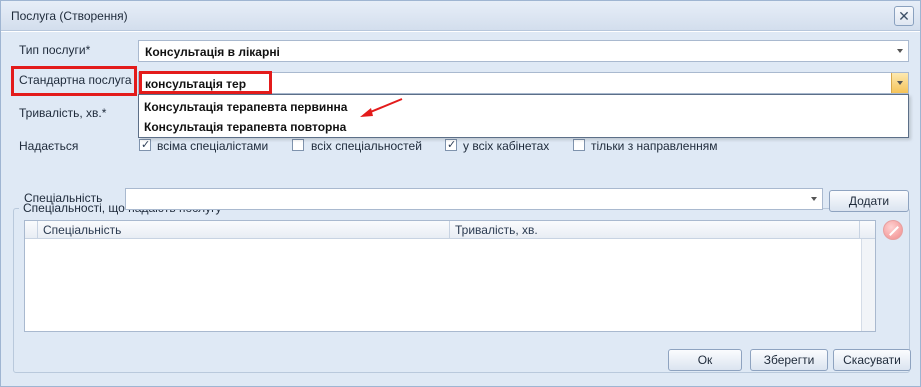 The image size is (921, 387). I want to click on checkbox-all-specialties, so click(298, 145).